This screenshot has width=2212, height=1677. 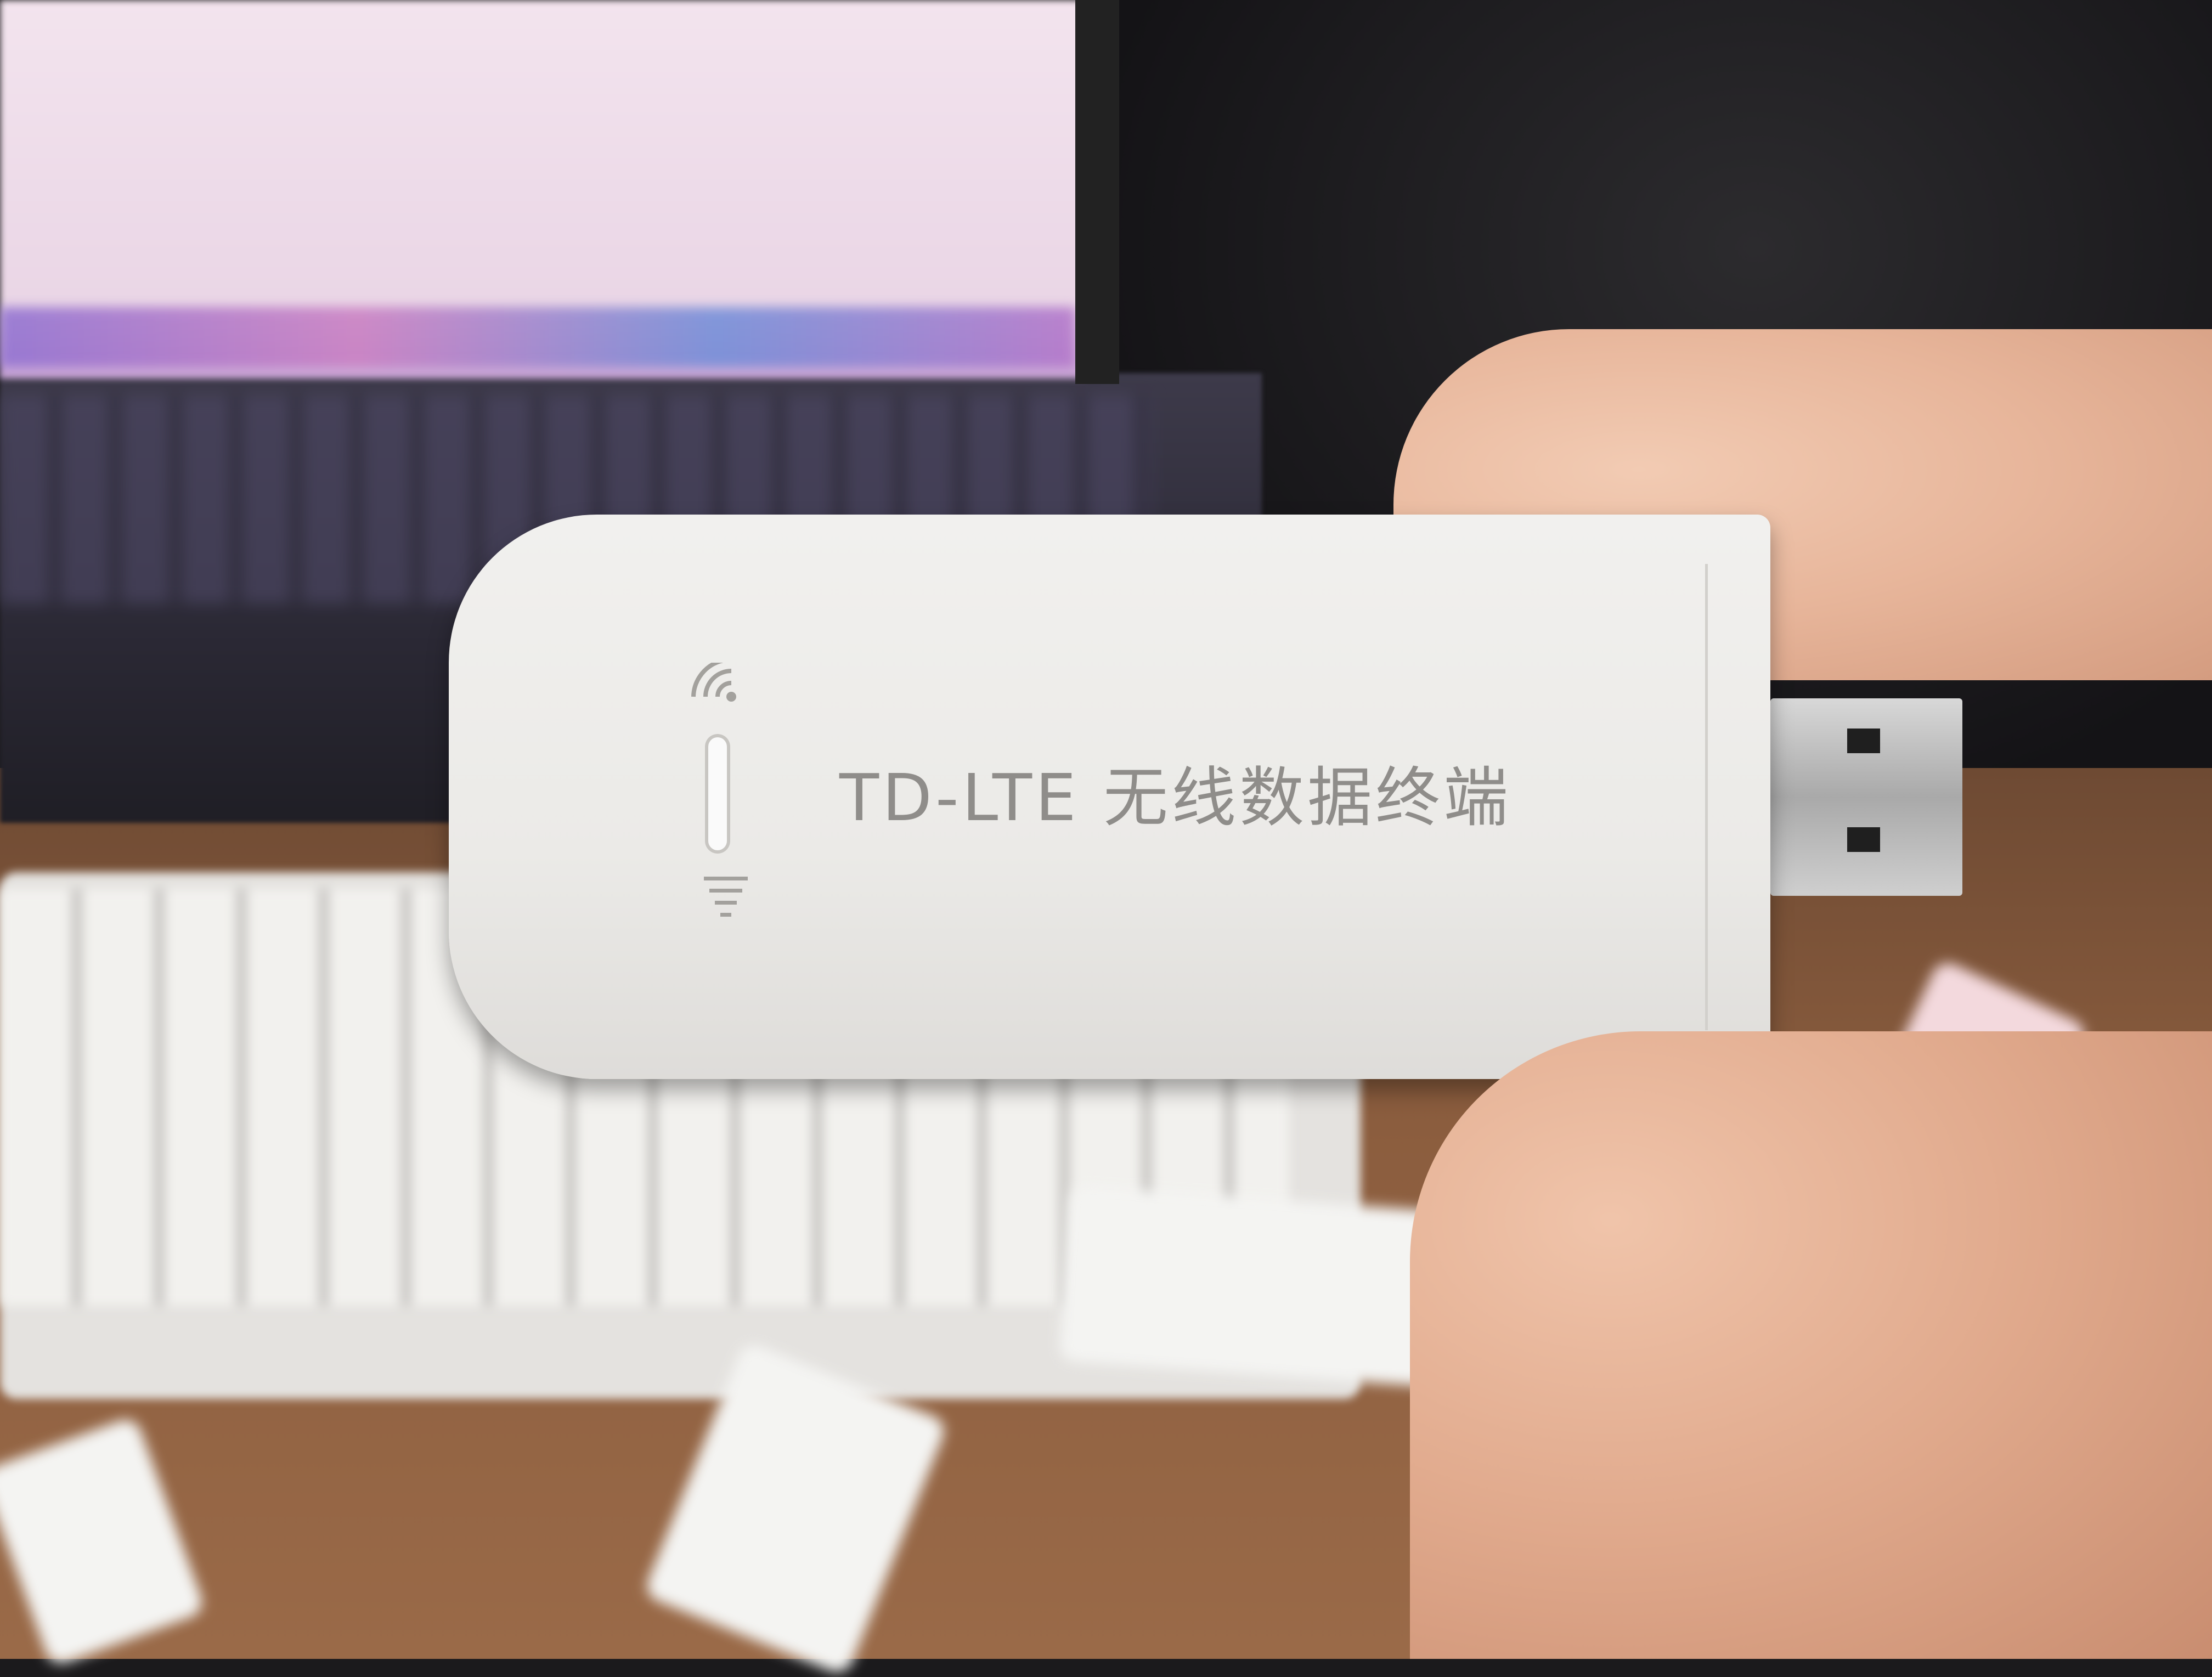 What do you see at coordinates (713, 682) in the screenshot?
I see `wifi-icon` at bounding box center [713, 682].